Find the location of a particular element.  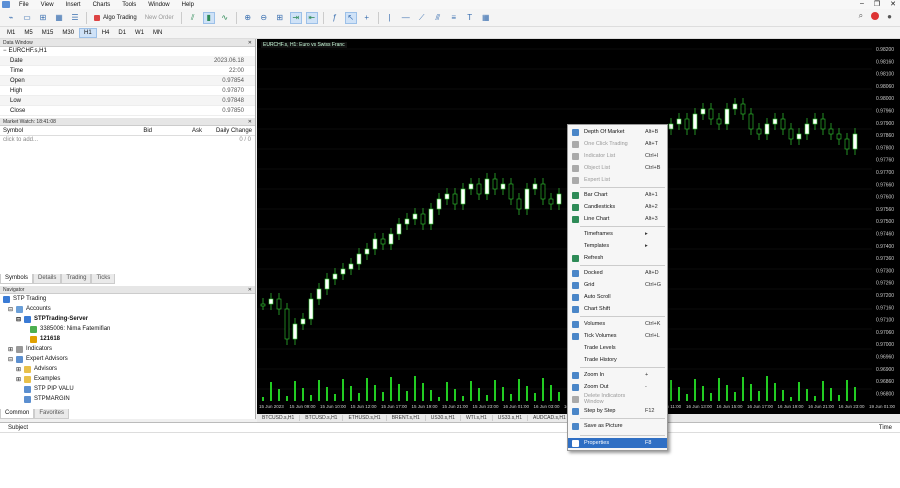

context-menu-item: Candlesticks Alt+2 is located at coordinates (617, 207).